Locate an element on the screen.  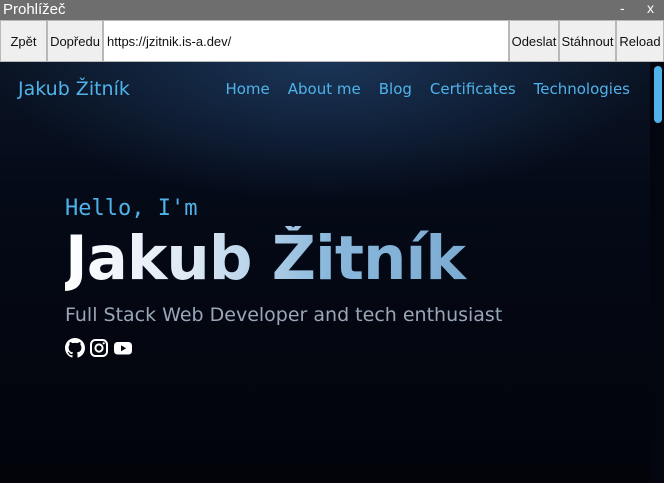
youtube-icon is located at coordinates (123, 348).